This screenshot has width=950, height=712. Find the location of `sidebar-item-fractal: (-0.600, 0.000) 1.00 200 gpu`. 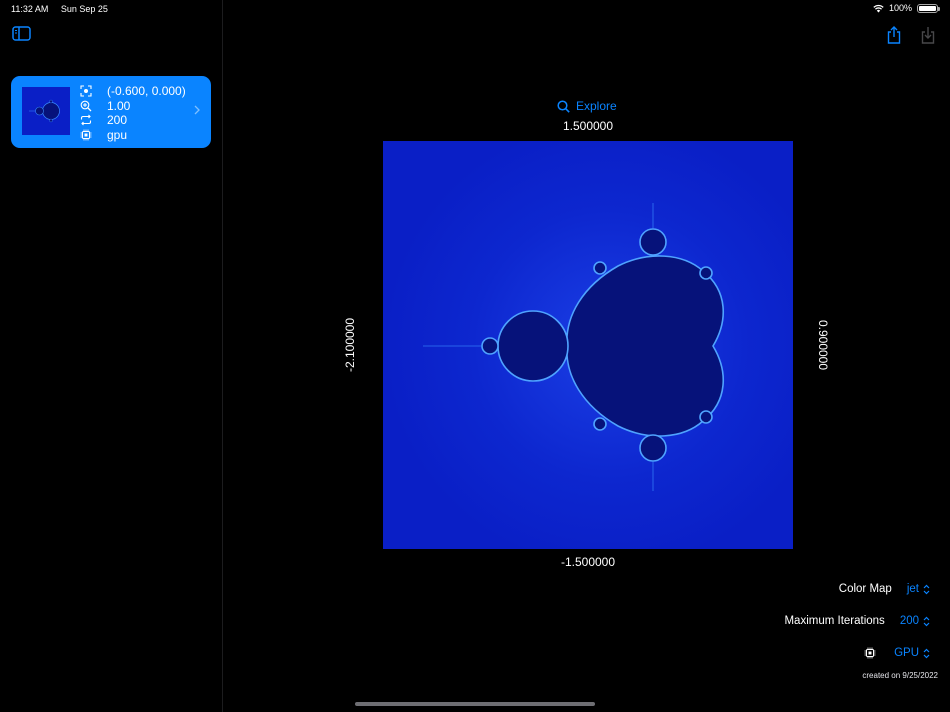

sidebar-item-fractal: (-0.600, 0.000) 1.00 200 gpu is located at coordinates (111, 112).